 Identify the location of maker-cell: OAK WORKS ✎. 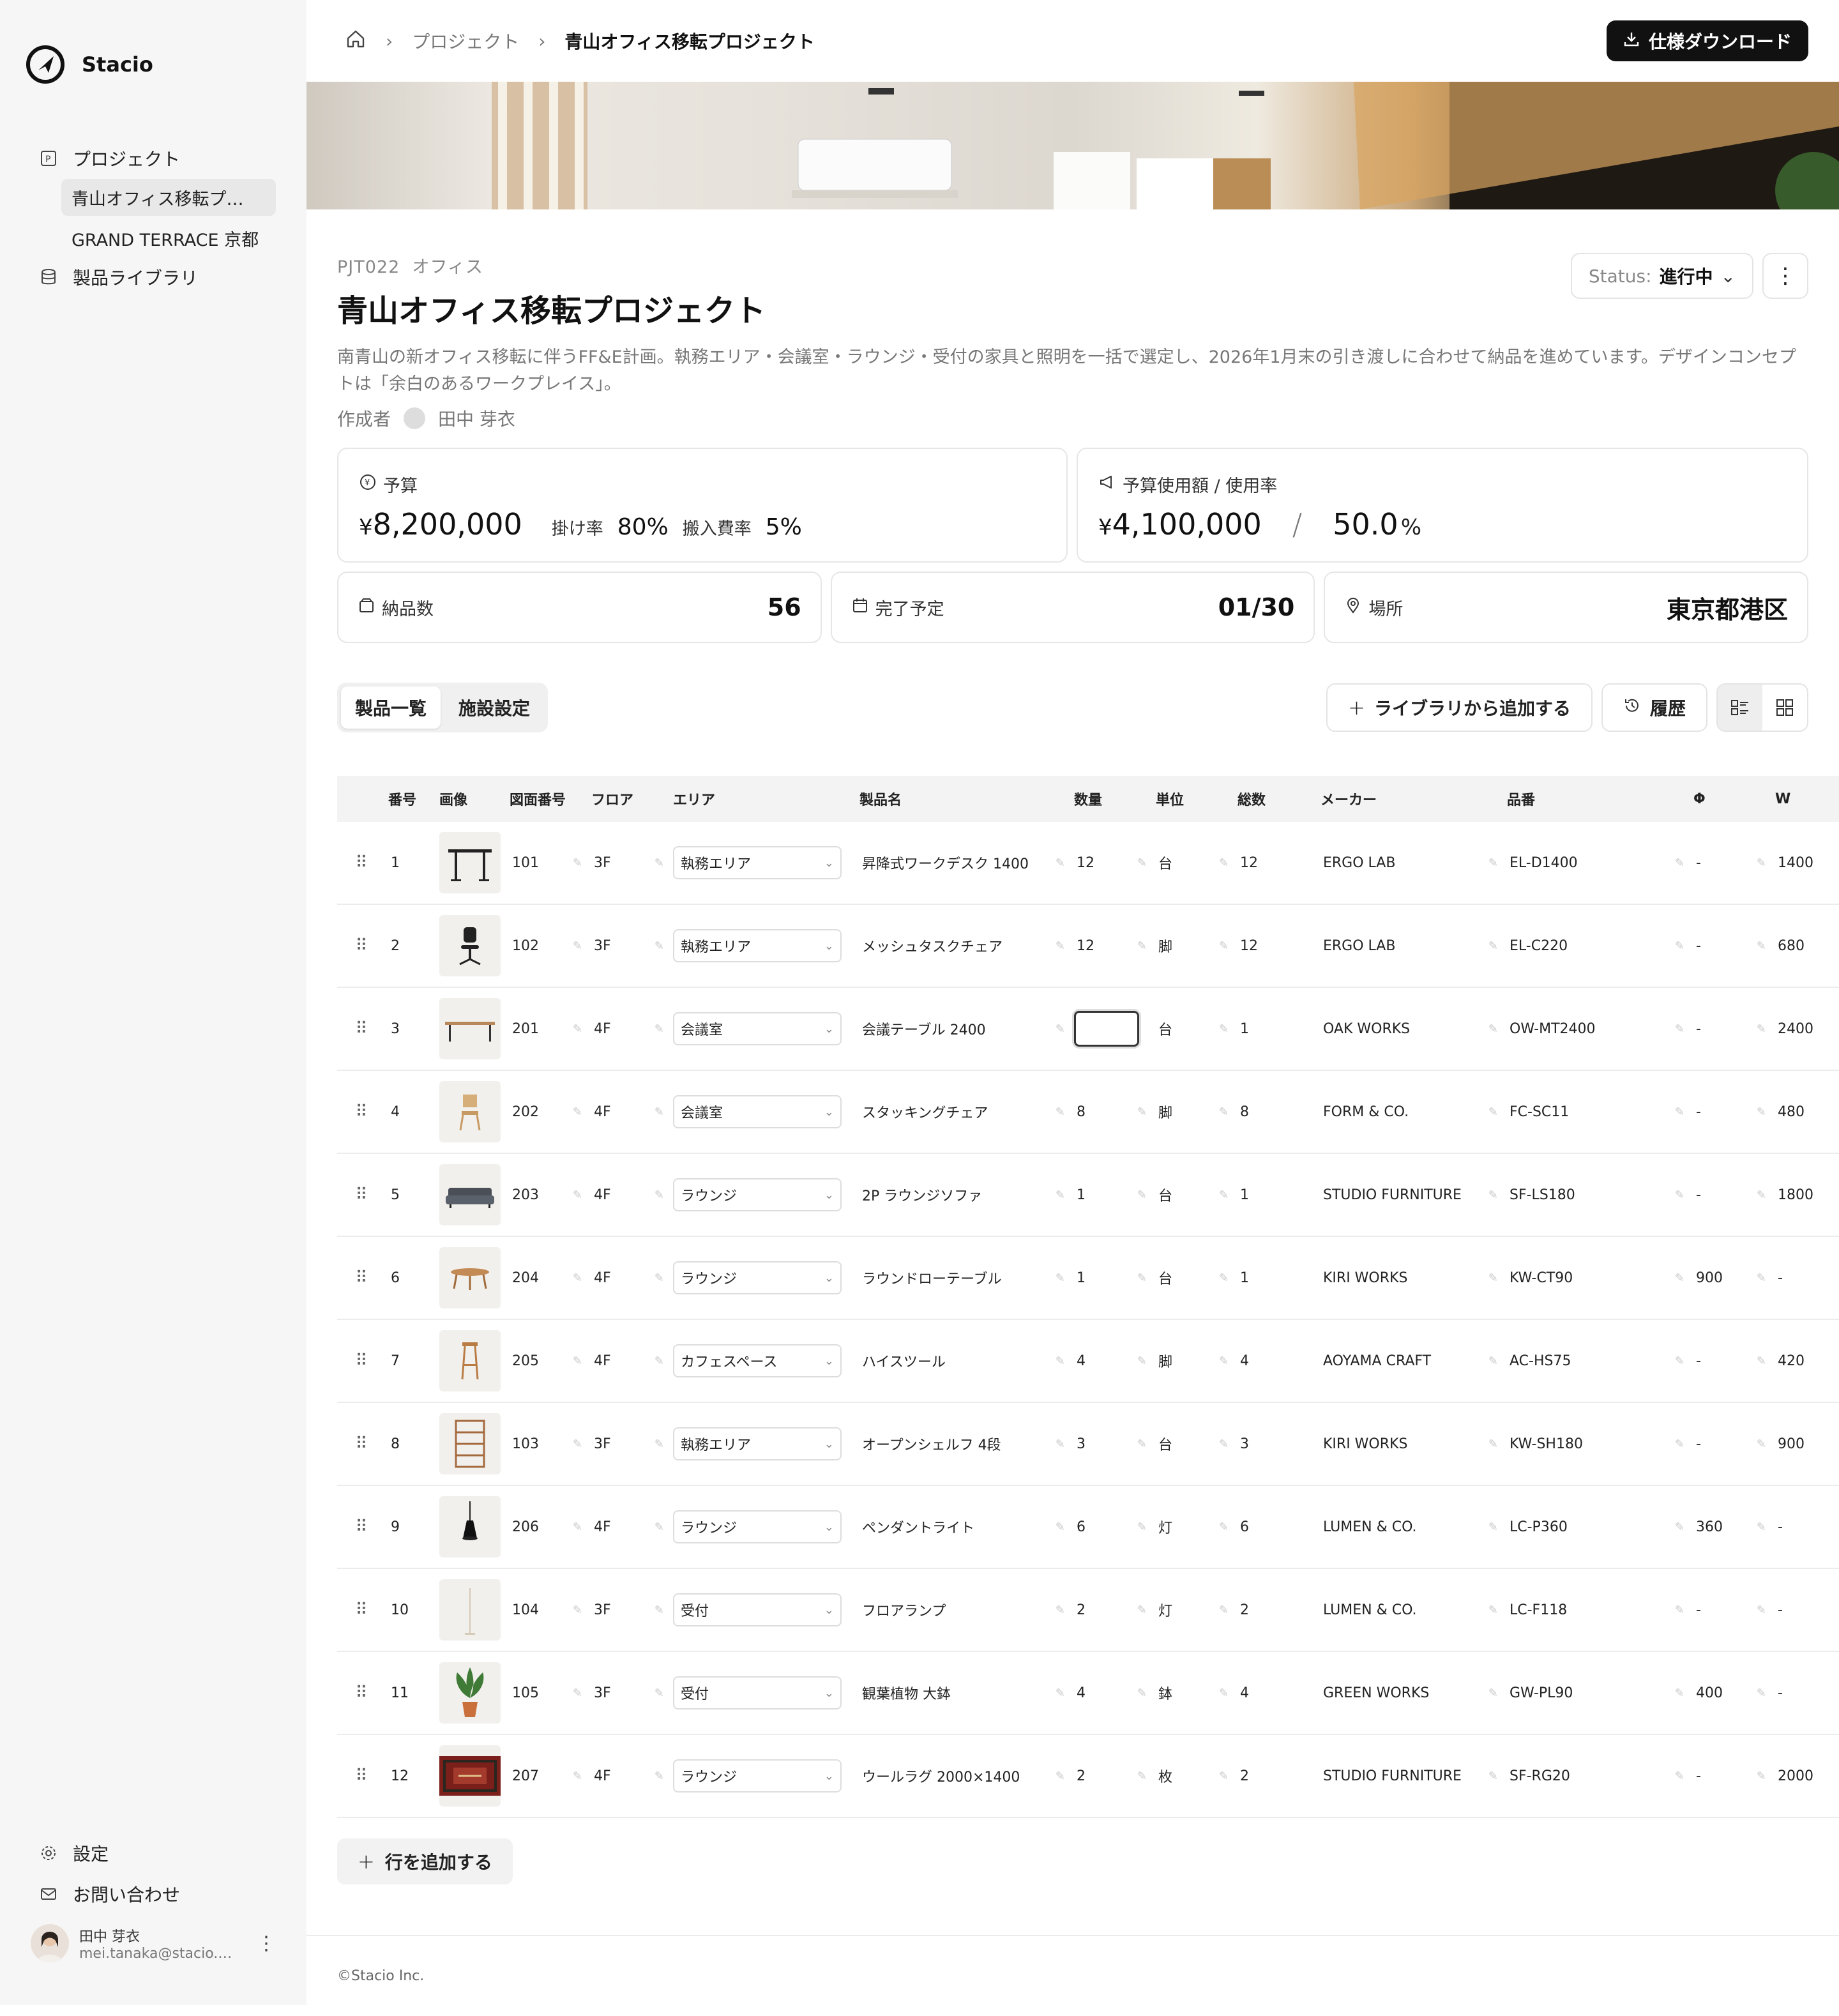
(1409, 1029).